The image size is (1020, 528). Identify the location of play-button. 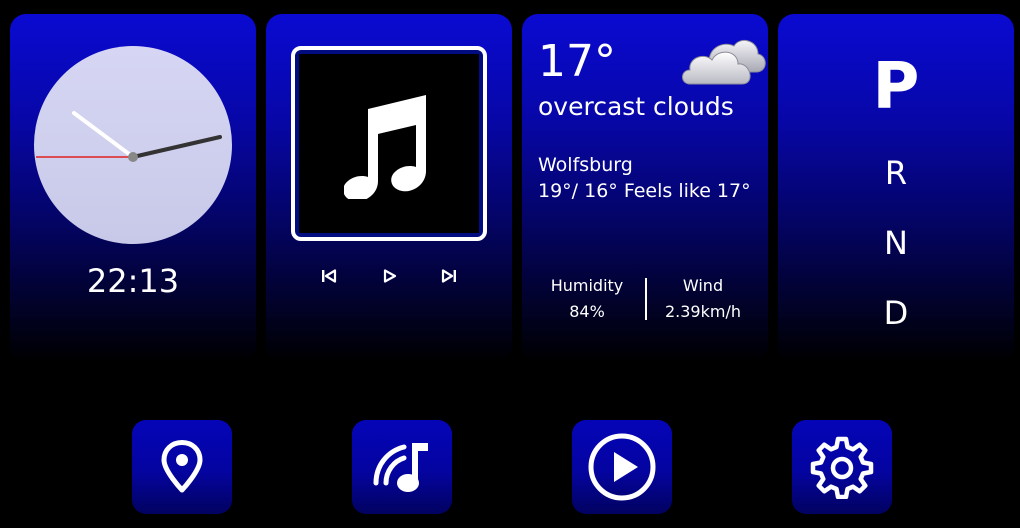
(390, 276).